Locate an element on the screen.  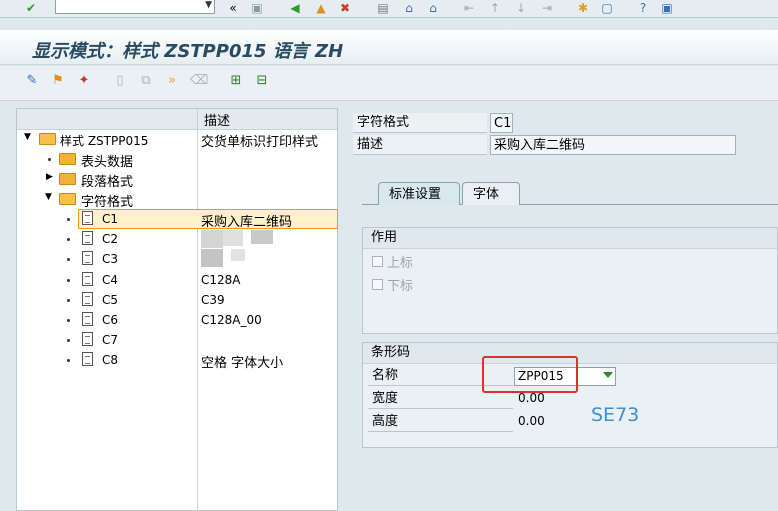
tree-node-c6: C6 C128A_00 is located at coordinates (177, 320).